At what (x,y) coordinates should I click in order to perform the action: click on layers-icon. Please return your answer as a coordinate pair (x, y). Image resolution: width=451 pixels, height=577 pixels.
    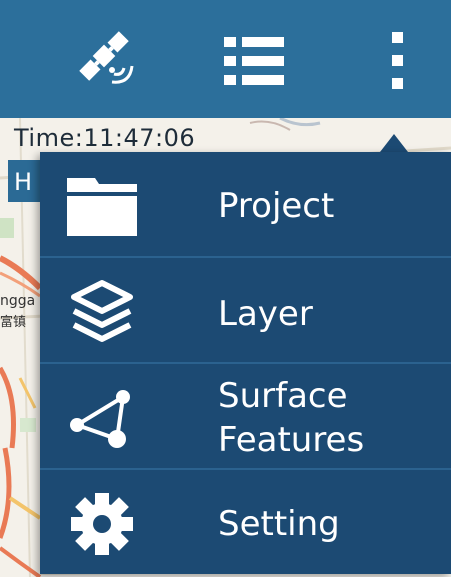
    Looking at the image, I should click on (102, 311).